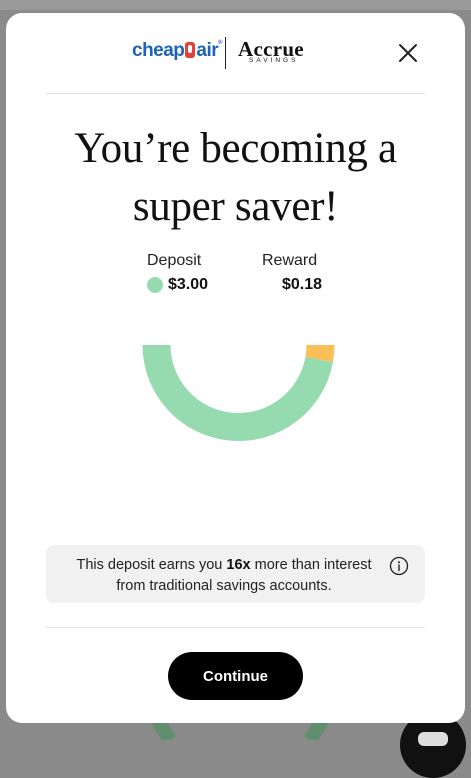 The image size is (471, 778). Describe the element at coordinates (225, 53) in the screenshot. I see `logo-divider` at that location.